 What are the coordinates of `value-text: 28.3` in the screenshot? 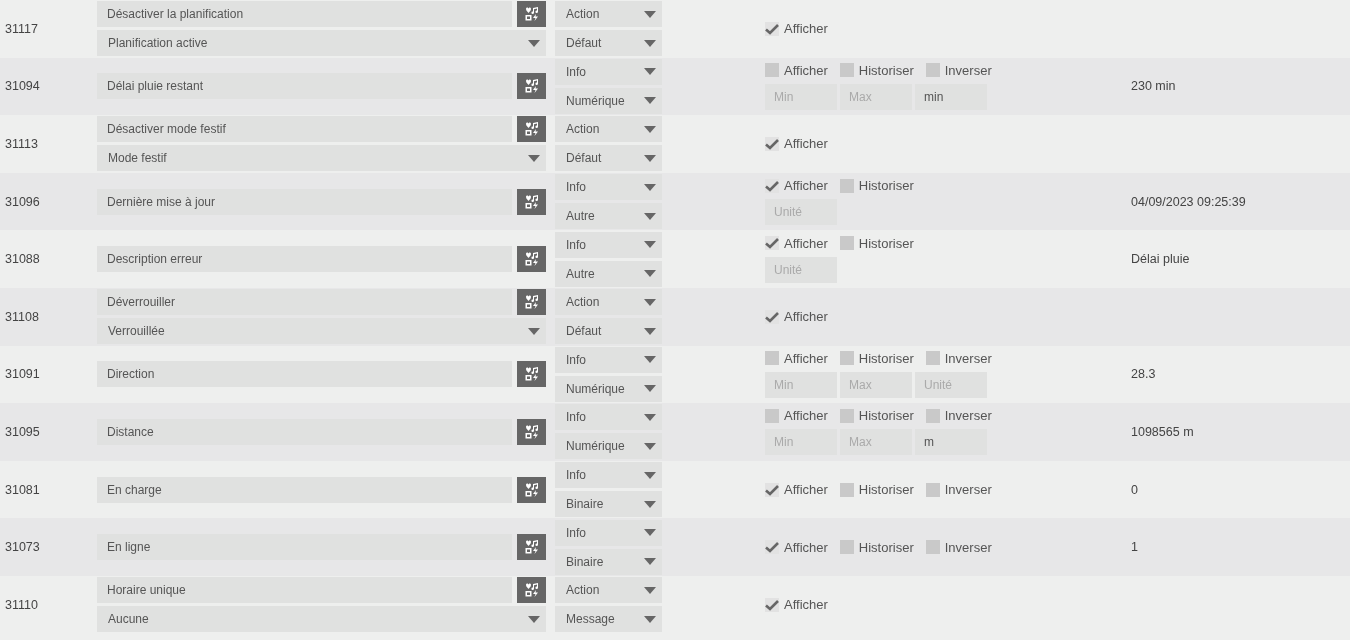 It's located at (1143, 375).